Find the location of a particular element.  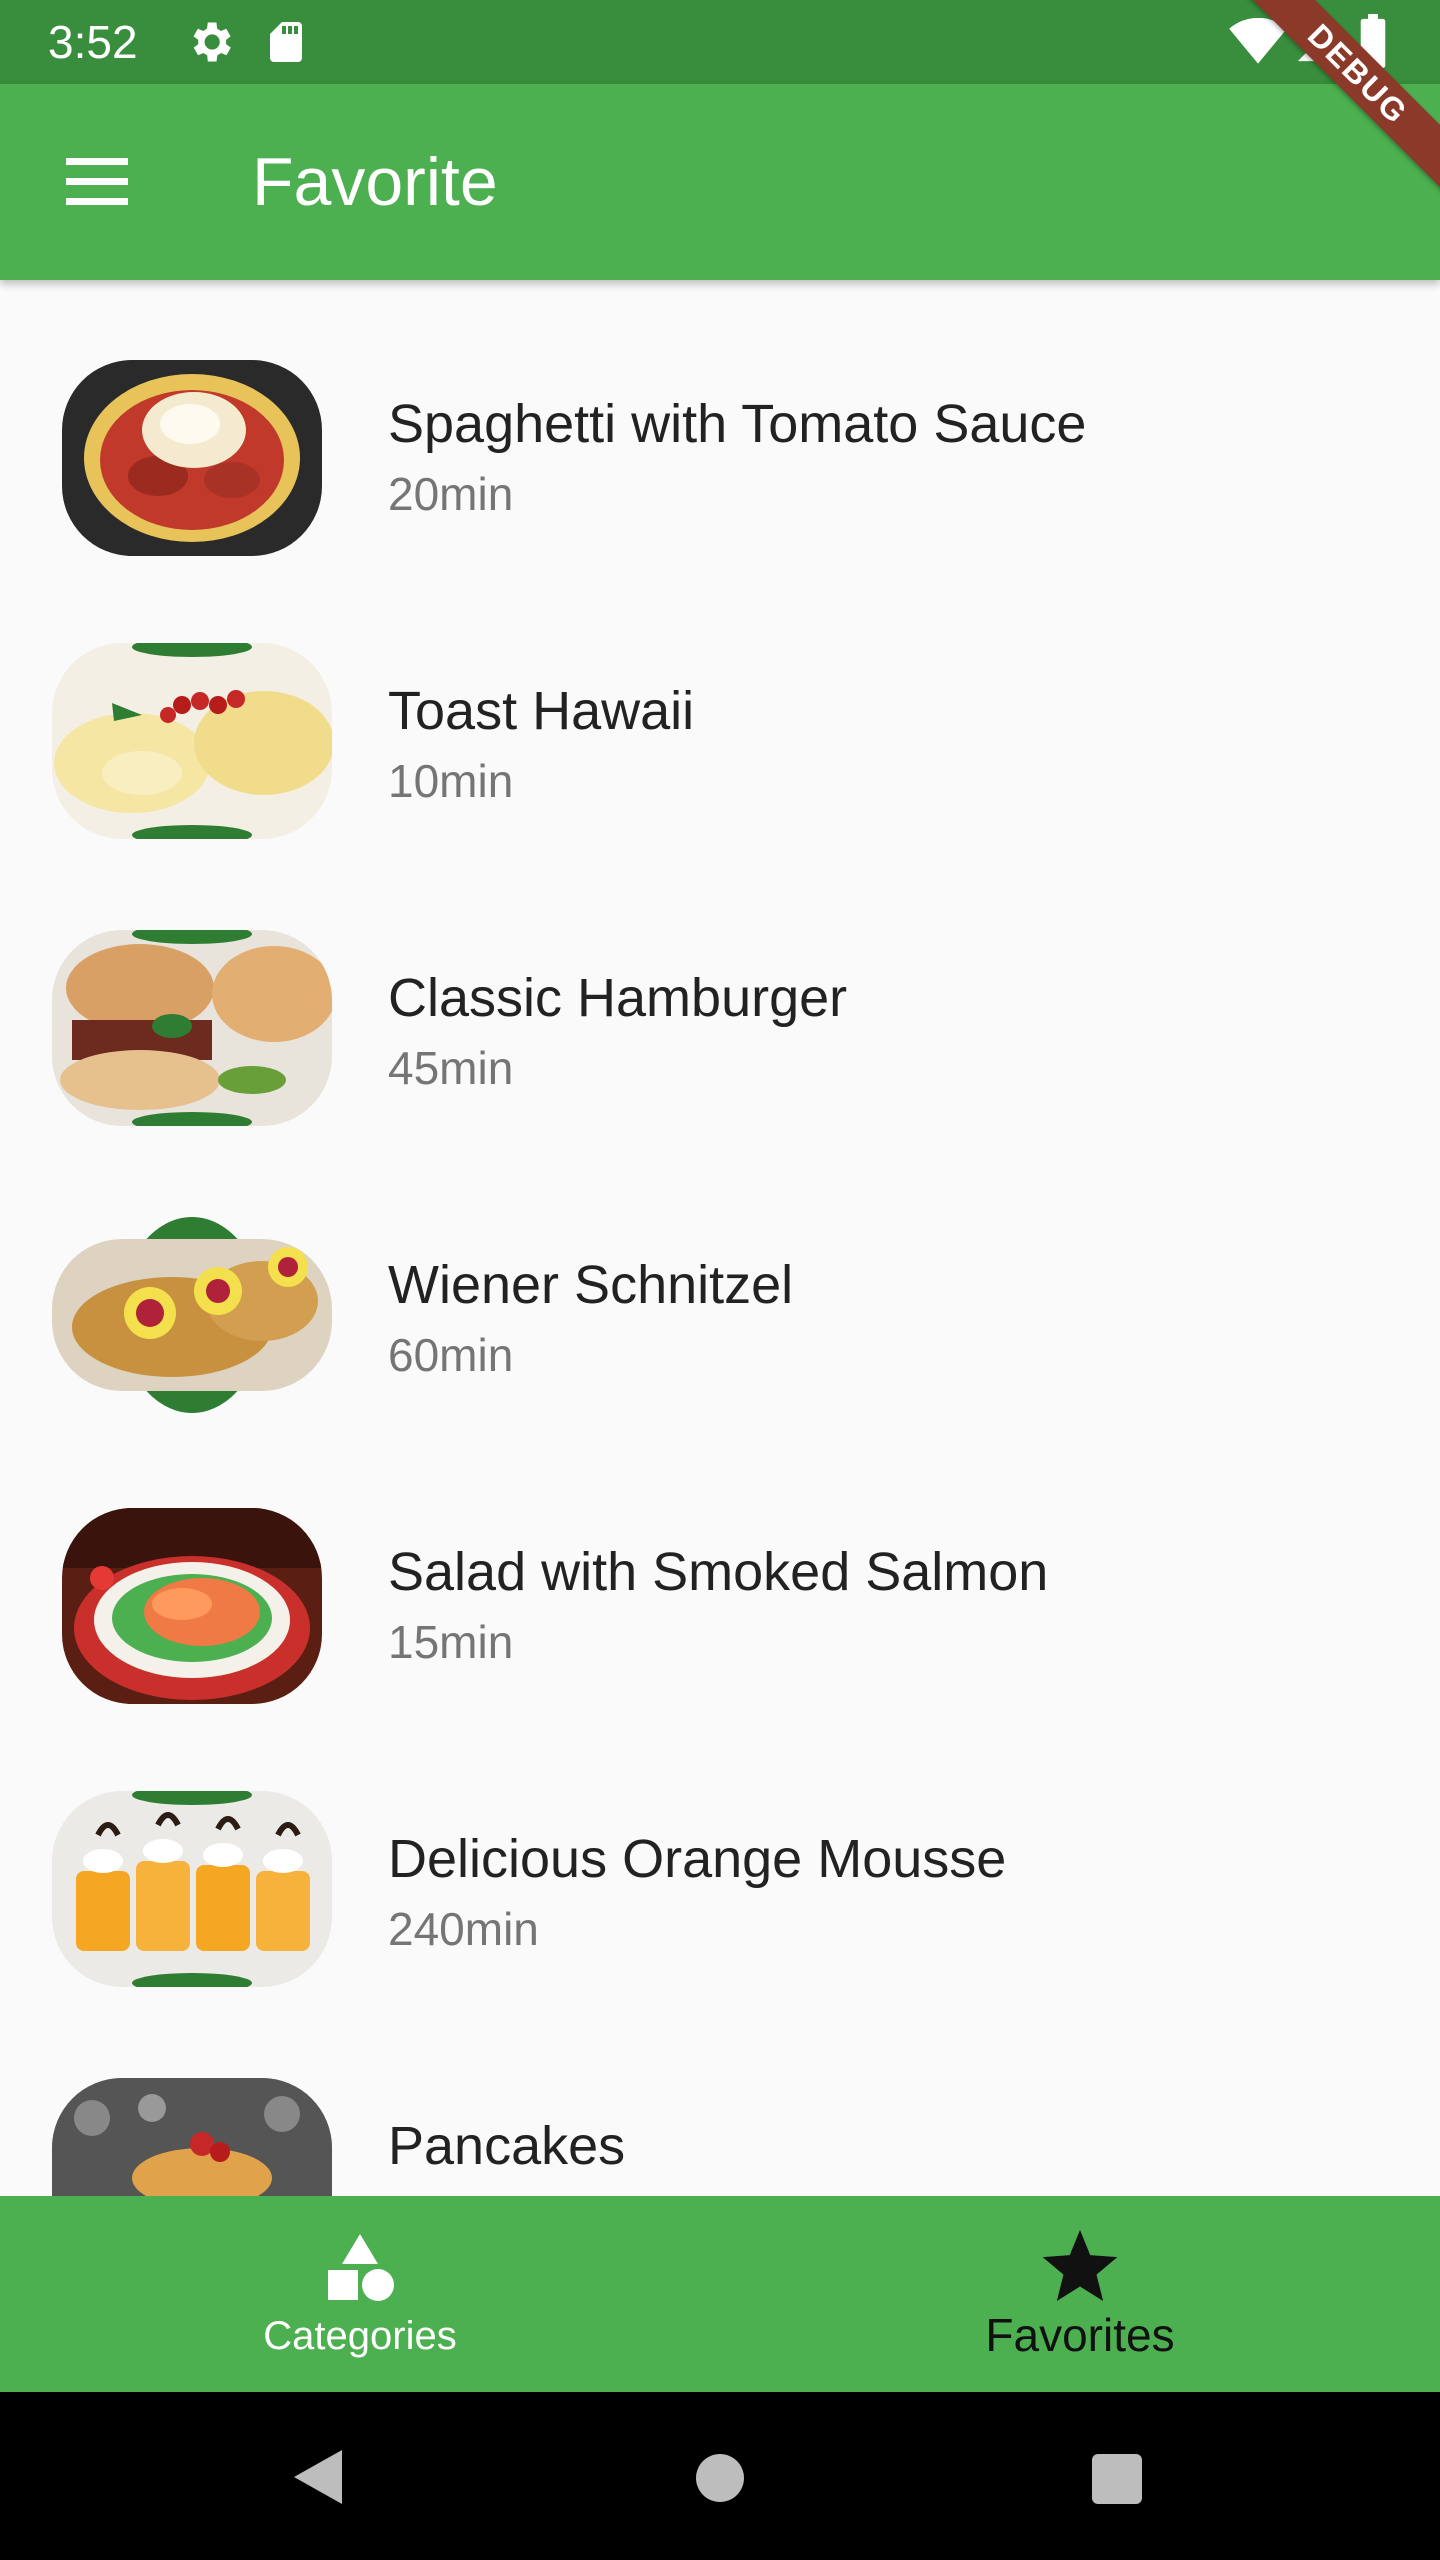

bottom-navigation: Categories Favorites is located at coordinates (720, 2294).